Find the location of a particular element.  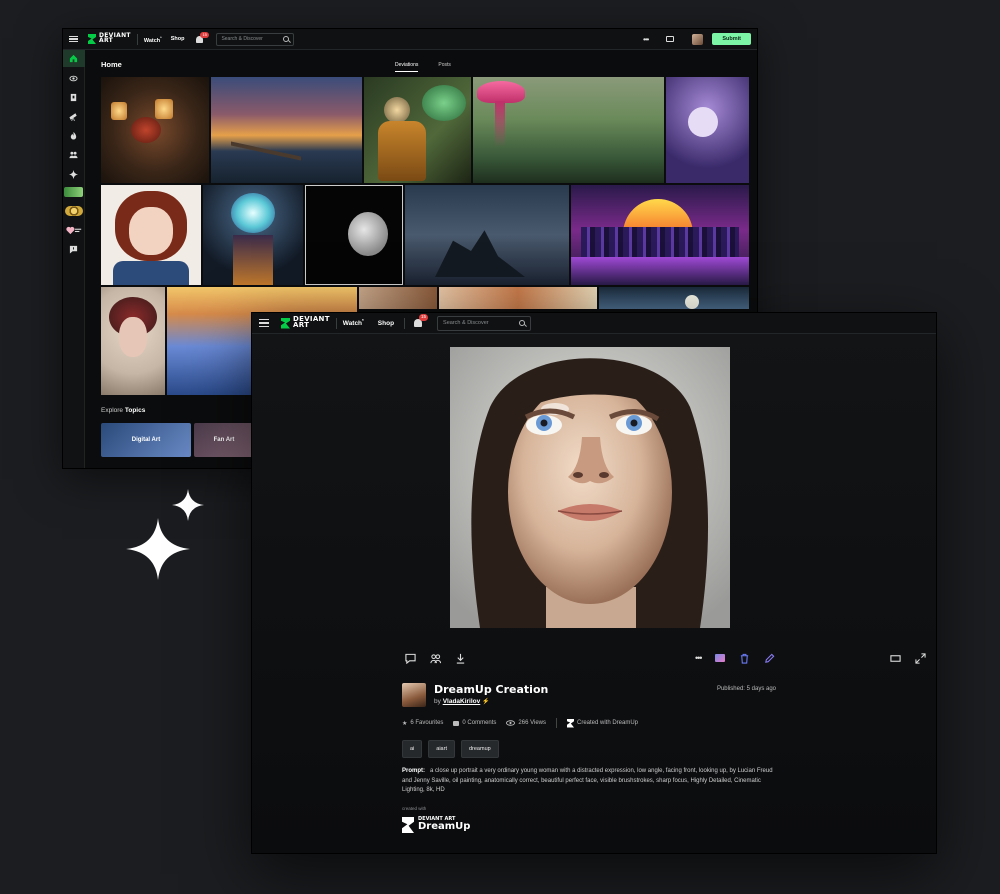

deviation-image is located at coordinates (590, 487).